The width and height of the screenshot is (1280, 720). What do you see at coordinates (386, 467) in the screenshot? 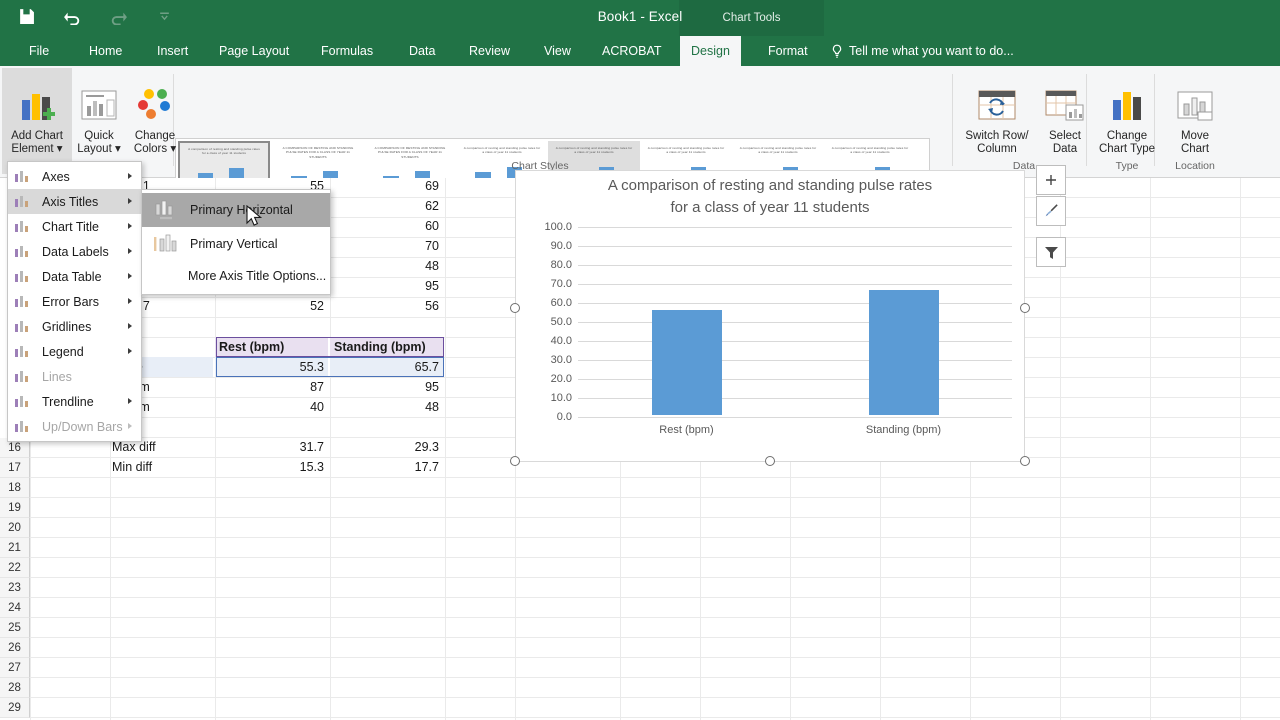
I see `cell: 17.7` at bounding box center [386, 467].